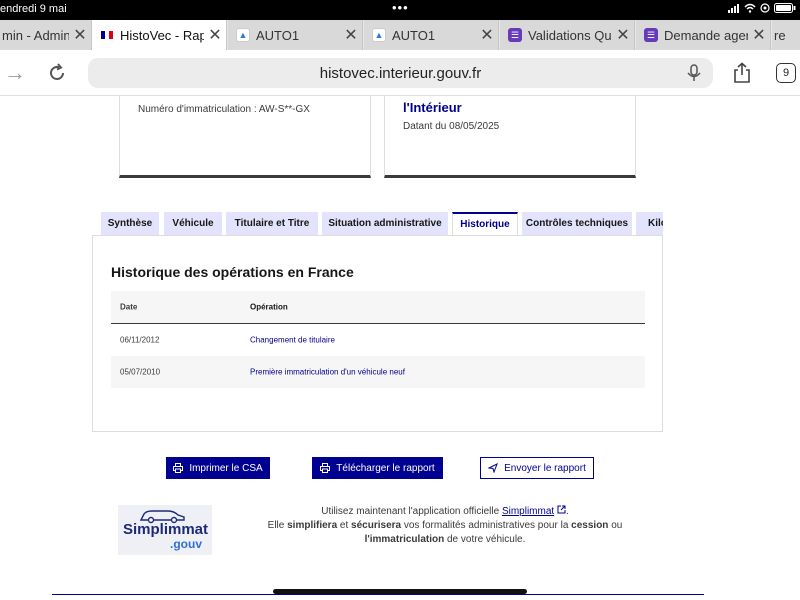 This screenshot has width=800, height=600. I want to click on table-header: Date Opération, so click(378, 307).